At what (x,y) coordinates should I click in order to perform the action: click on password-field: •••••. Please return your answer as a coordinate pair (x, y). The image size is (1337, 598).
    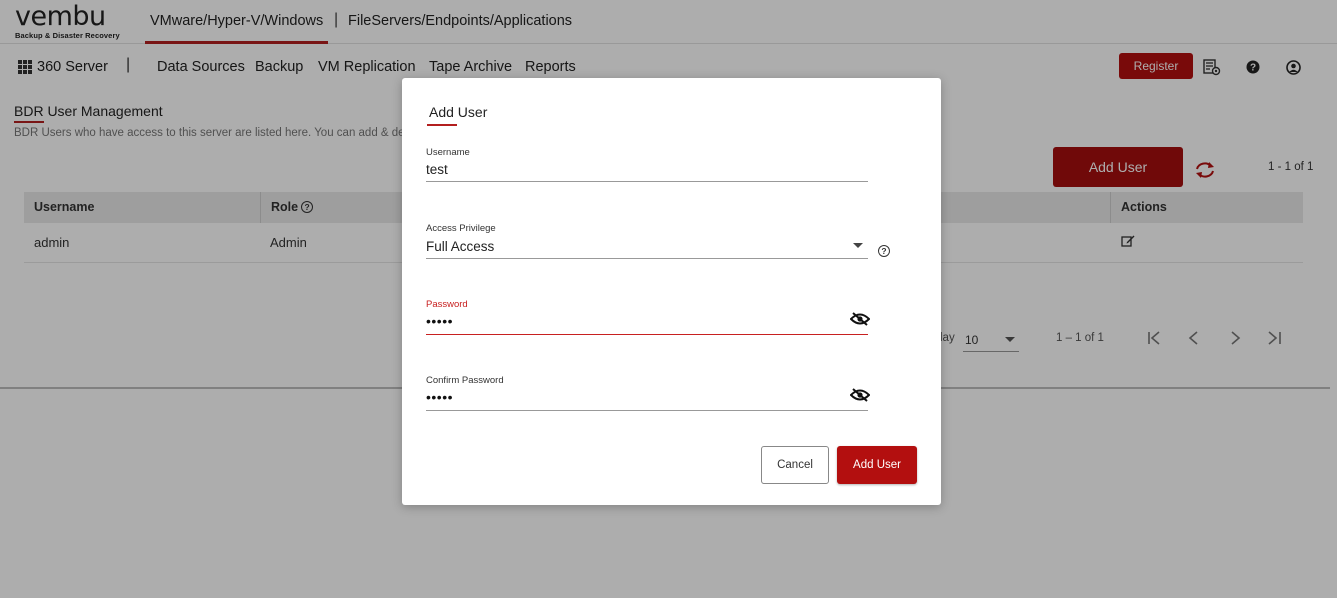
    Looking at the image, I should click on (439, 321).